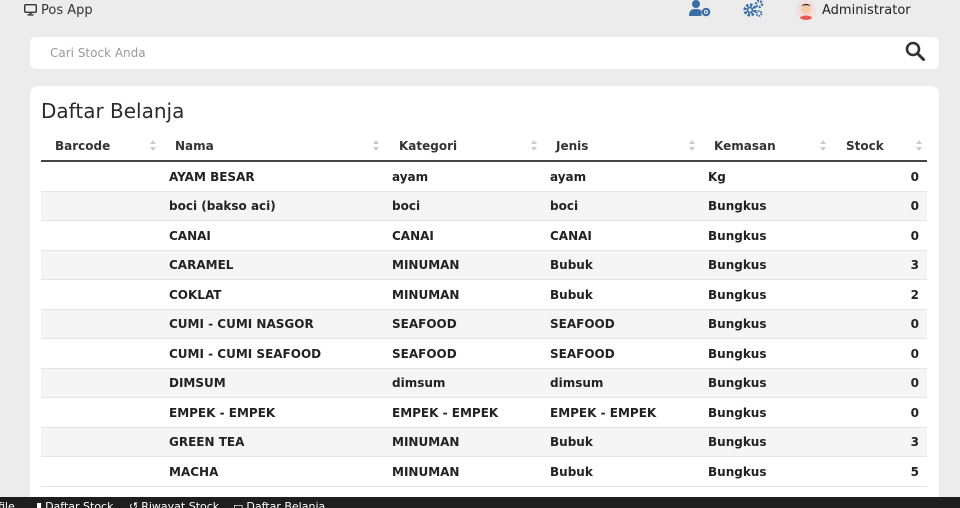 The image size is (960, 508). Describe the element at coordinates (424, 324) in the screenshot. I see `cell-kategori: SEAFOOD` at that location.